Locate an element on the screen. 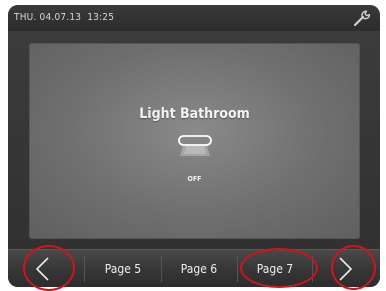 The width and height of the screenshot is (386, 291). page-6-button: Page 6 is located at coordinates (199, 268).